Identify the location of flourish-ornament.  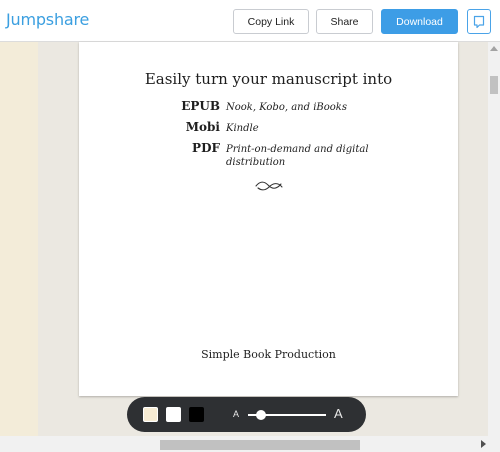
(269, 186).